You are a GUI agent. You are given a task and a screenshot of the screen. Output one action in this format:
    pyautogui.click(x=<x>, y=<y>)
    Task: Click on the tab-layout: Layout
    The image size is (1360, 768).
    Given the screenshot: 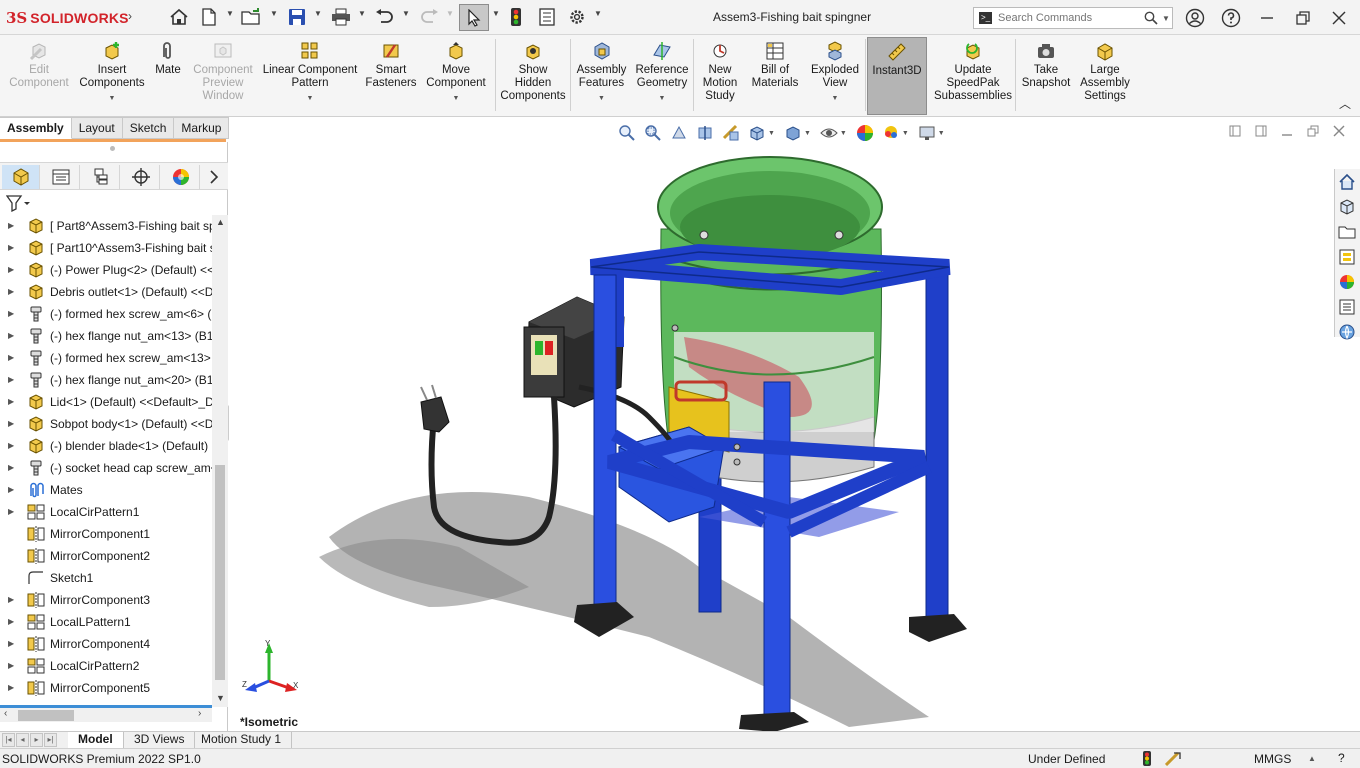 What is the action you would take?
    pyautogui.click(x=97, y=128)
    